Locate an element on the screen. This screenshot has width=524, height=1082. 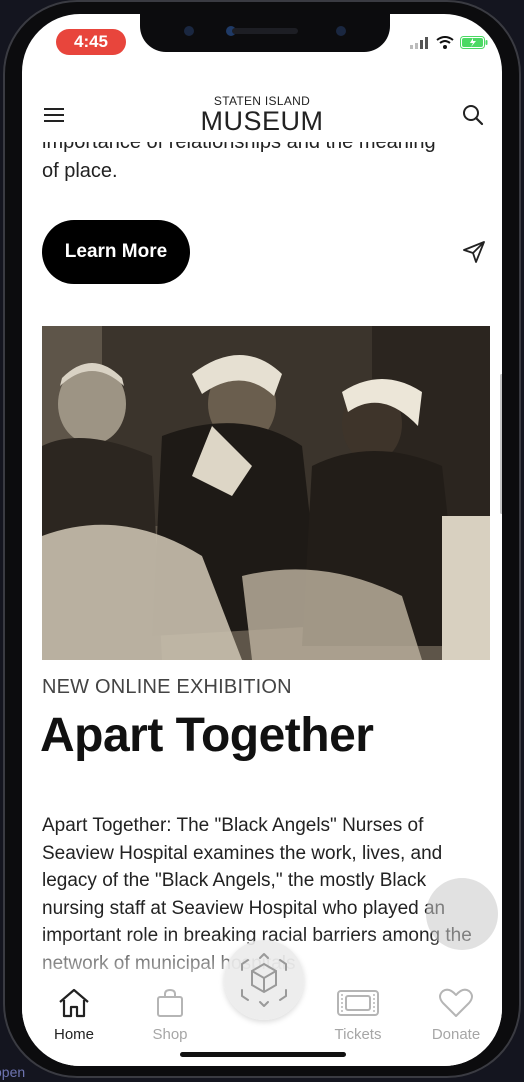
intro-text: of place. is located at coordinates (80, 171).